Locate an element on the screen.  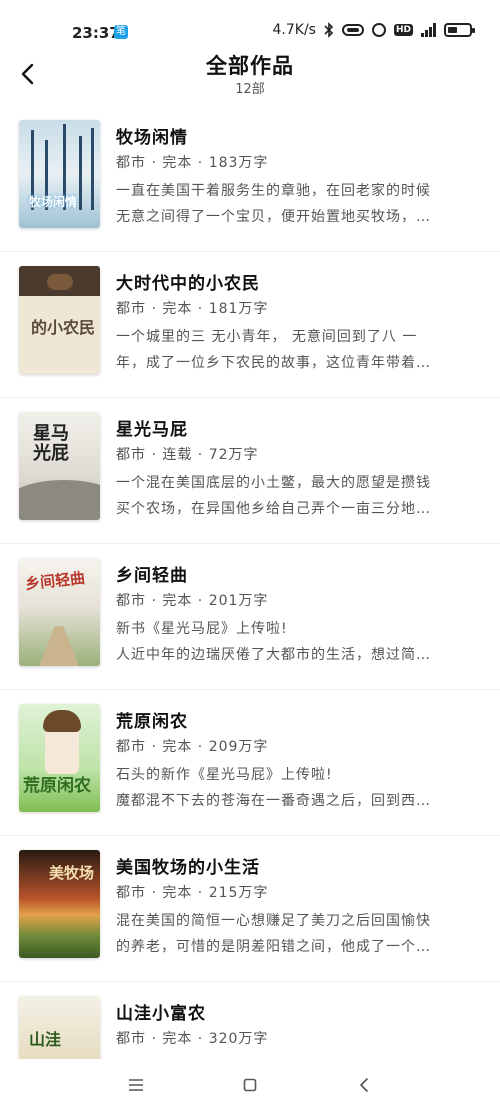
book-cover: 的小农民 is located at coordinates (59, 320).